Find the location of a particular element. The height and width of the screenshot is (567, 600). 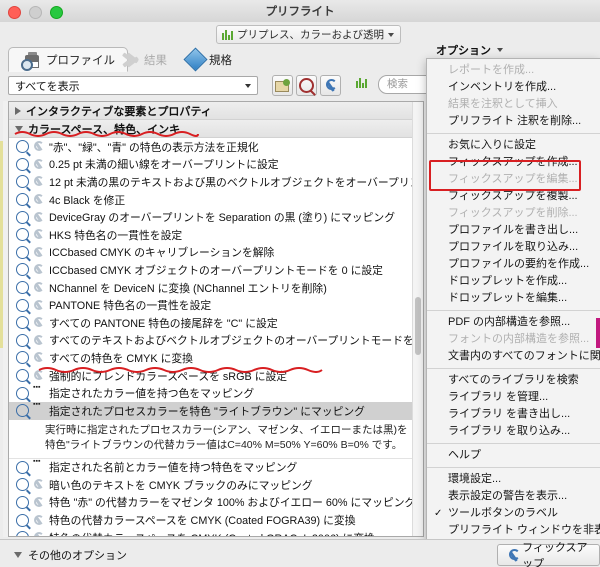

menu-separator is located at coordinates (513, 310).